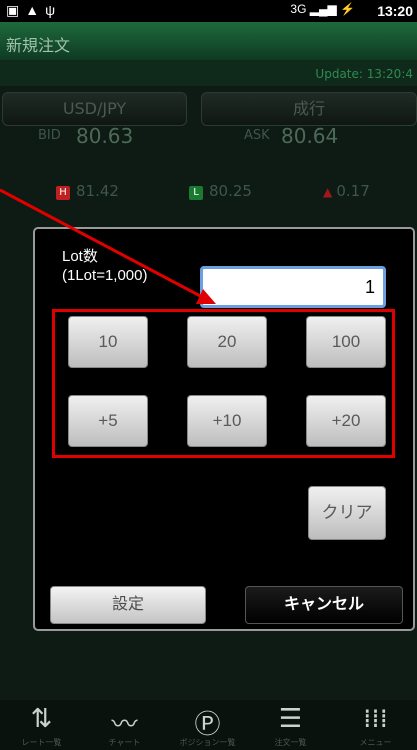  What do you see at coordinates (105, 275) in the screenshot?
I see `lot-label-line2: (1Lot=1,000)` at bounding box center [105, 275].